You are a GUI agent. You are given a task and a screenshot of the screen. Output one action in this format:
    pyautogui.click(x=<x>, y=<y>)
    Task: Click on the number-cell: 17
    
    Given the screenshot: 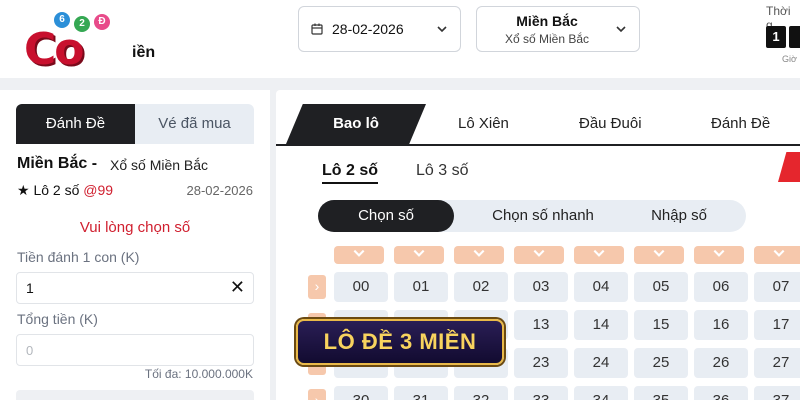 What is the action you would take?
    pyautogui.click(x=777, y=325)
    